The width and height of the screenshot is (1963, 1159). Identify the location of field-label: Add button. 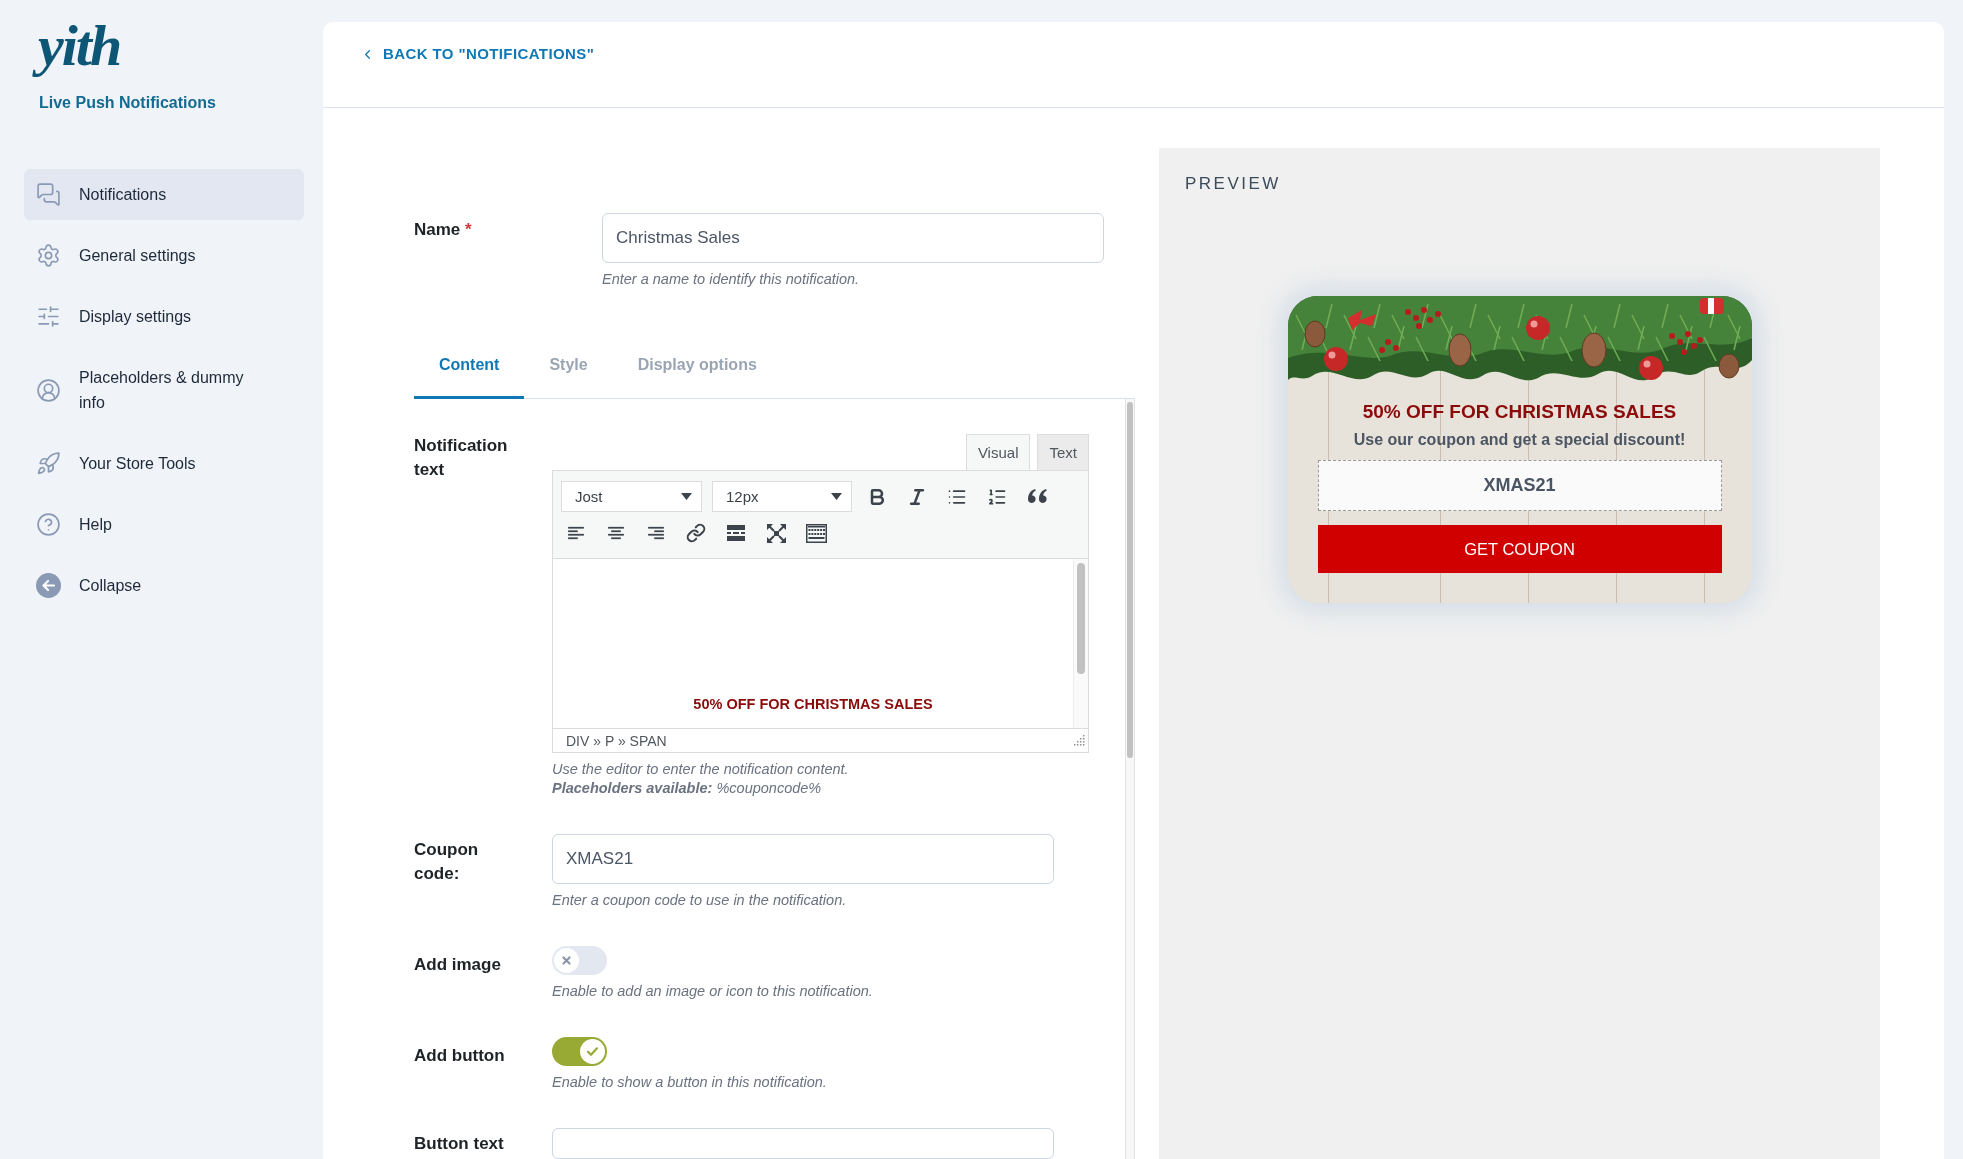
(460, 1056).